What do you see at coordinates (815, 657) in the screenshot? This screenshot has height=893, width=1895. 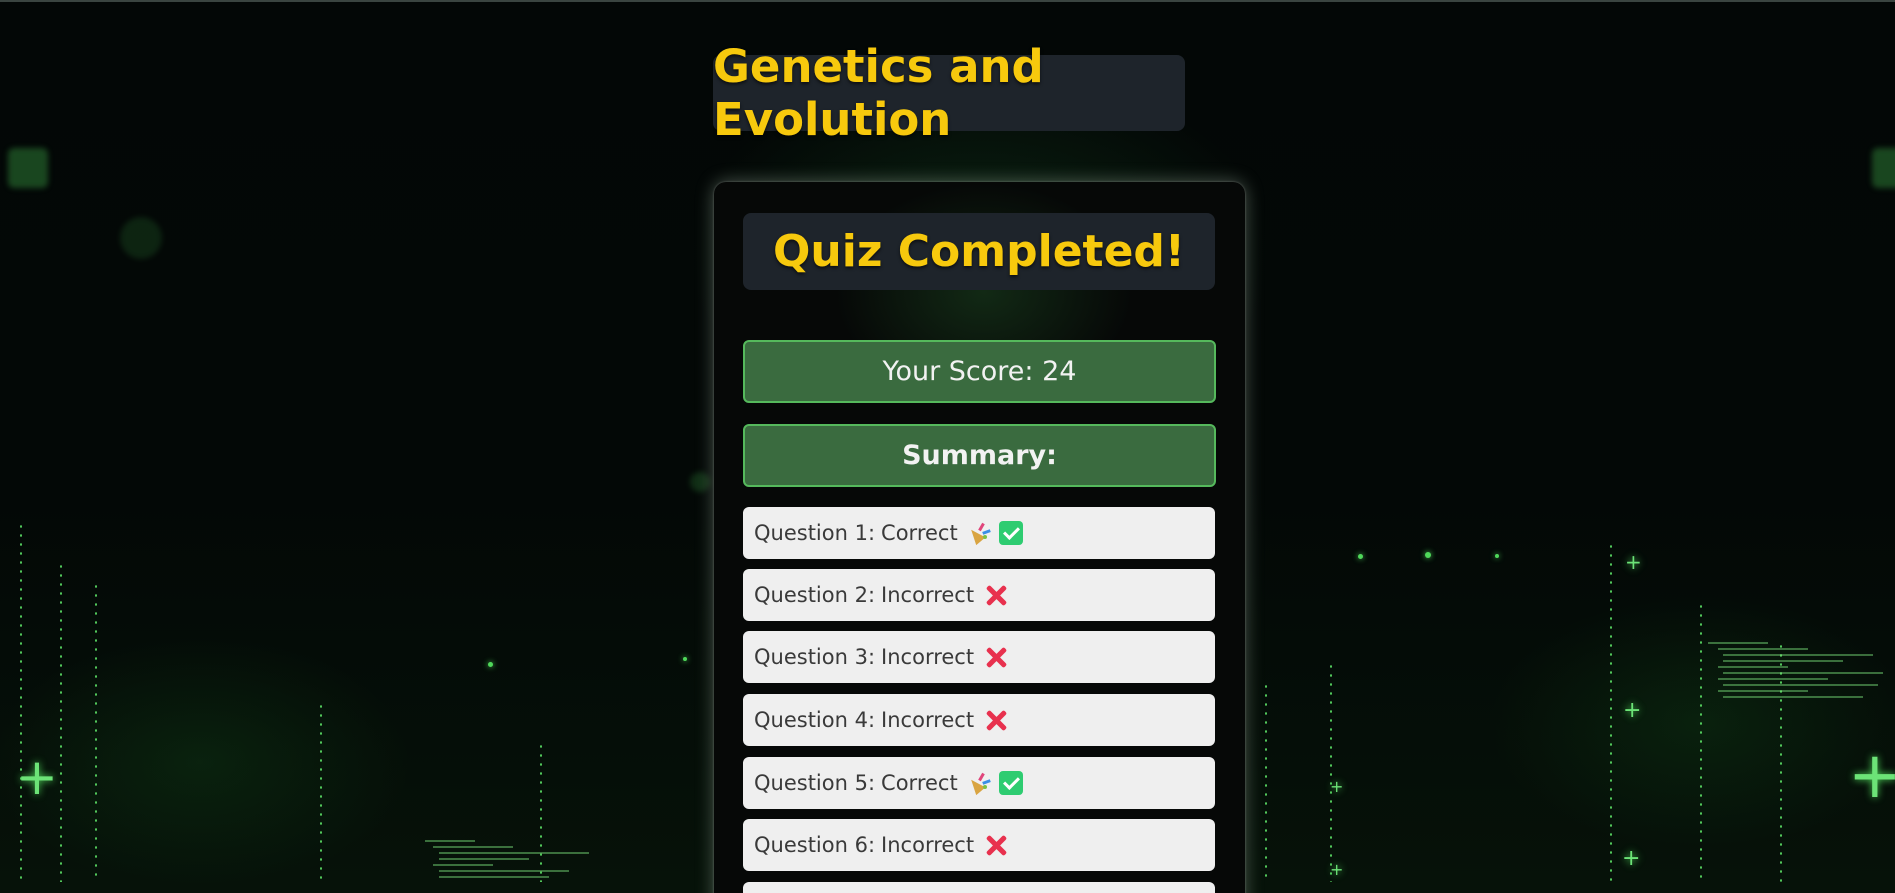 I see `question-label: Question 3:` at bounding box center [815, 657].